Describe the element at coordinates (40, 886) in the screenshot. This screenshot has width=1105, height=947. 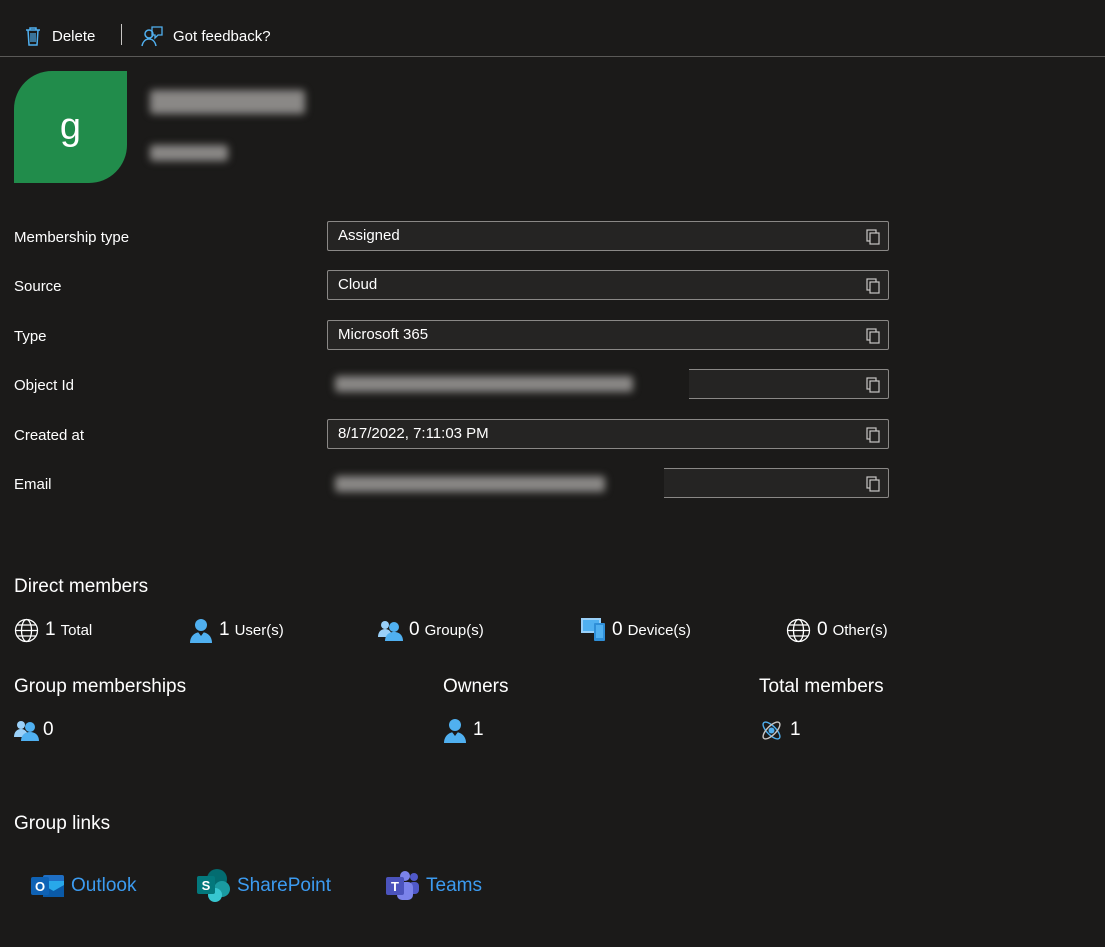
I see `svg-text: O` at that location.